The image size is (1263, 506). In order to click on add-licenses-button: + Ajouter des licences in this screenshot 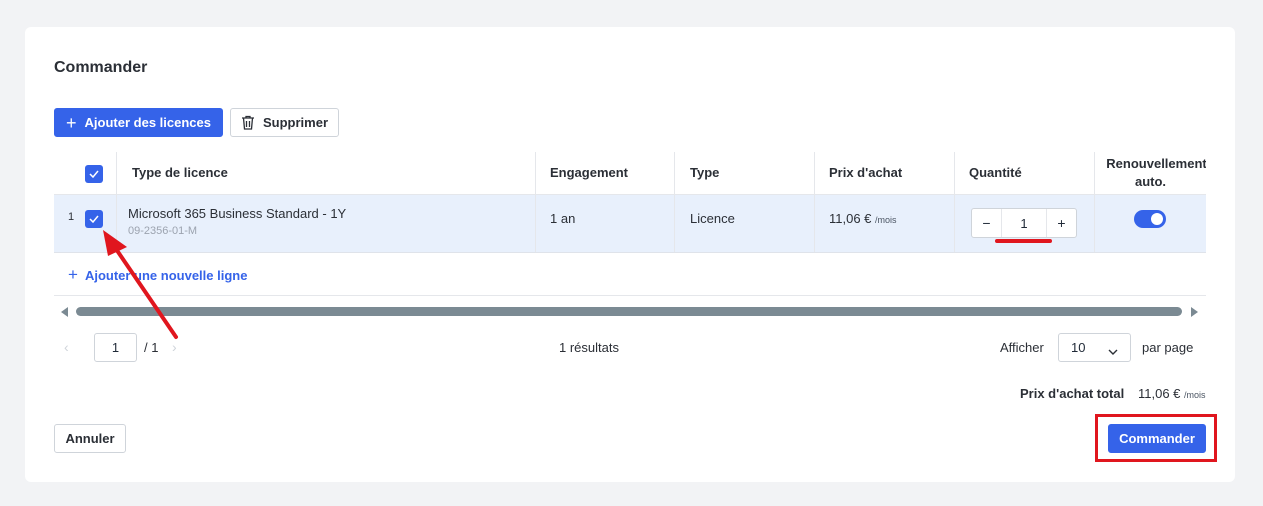, I will do `click(138, 122)`.